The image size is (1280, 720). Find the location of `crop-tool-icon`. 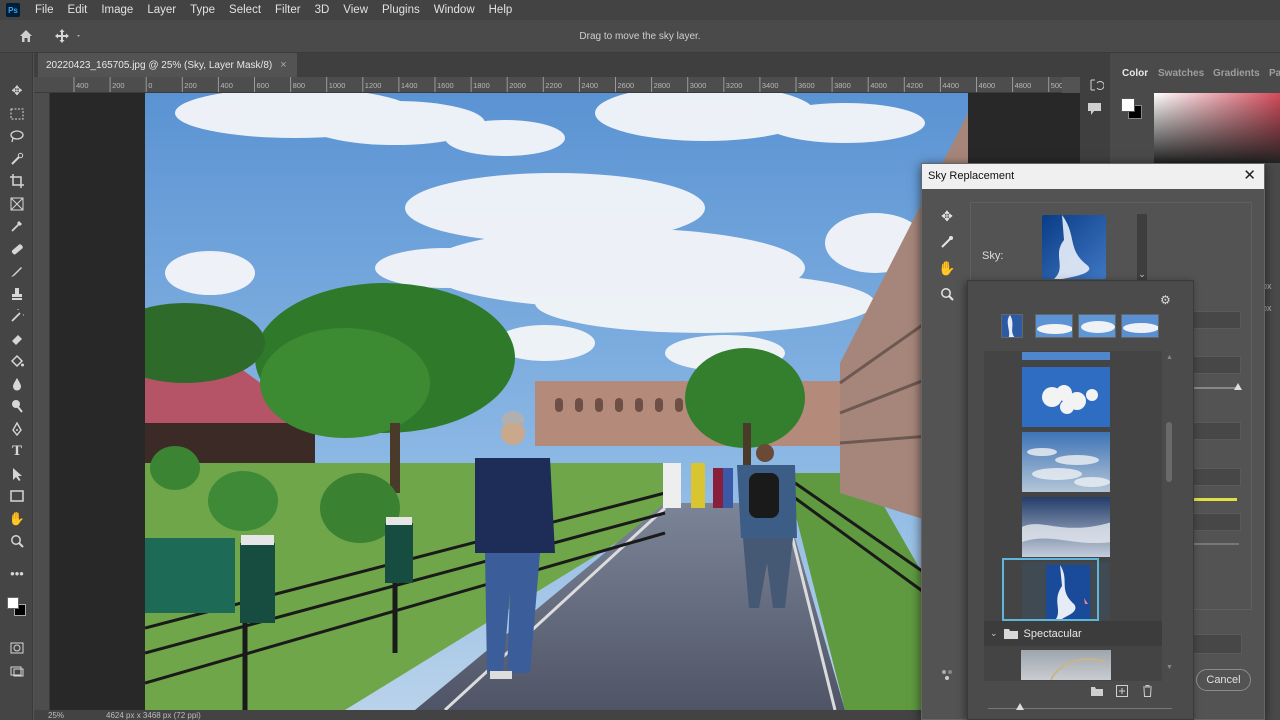

crop-tool-icon is located at coordinates (17, 181).